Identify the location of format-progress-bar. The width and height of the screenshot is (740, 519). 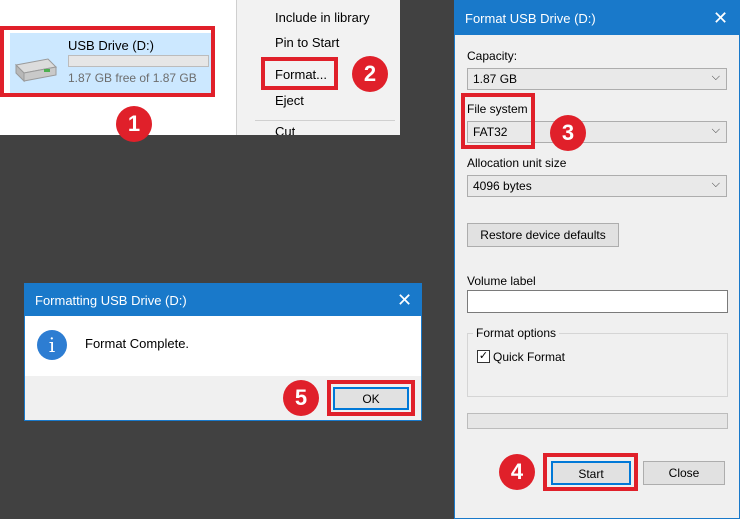
(597, 421).